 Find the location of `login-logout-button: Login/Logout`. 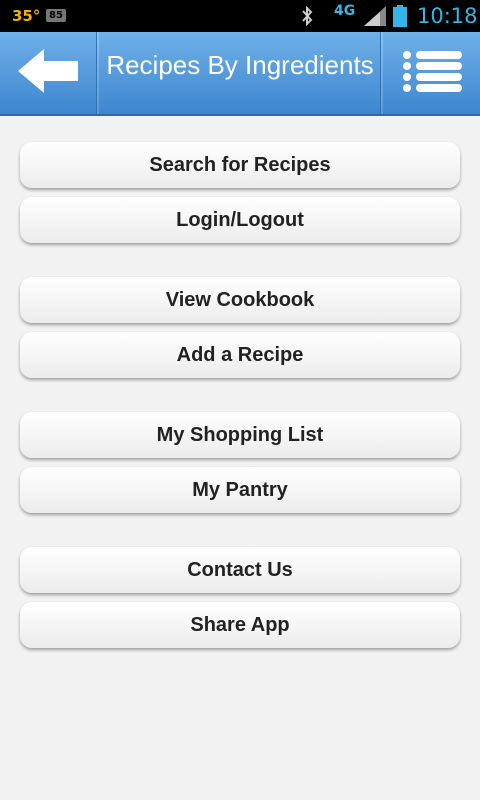

login-logout-button: Login/Logout is located at coordinates (240, 220).